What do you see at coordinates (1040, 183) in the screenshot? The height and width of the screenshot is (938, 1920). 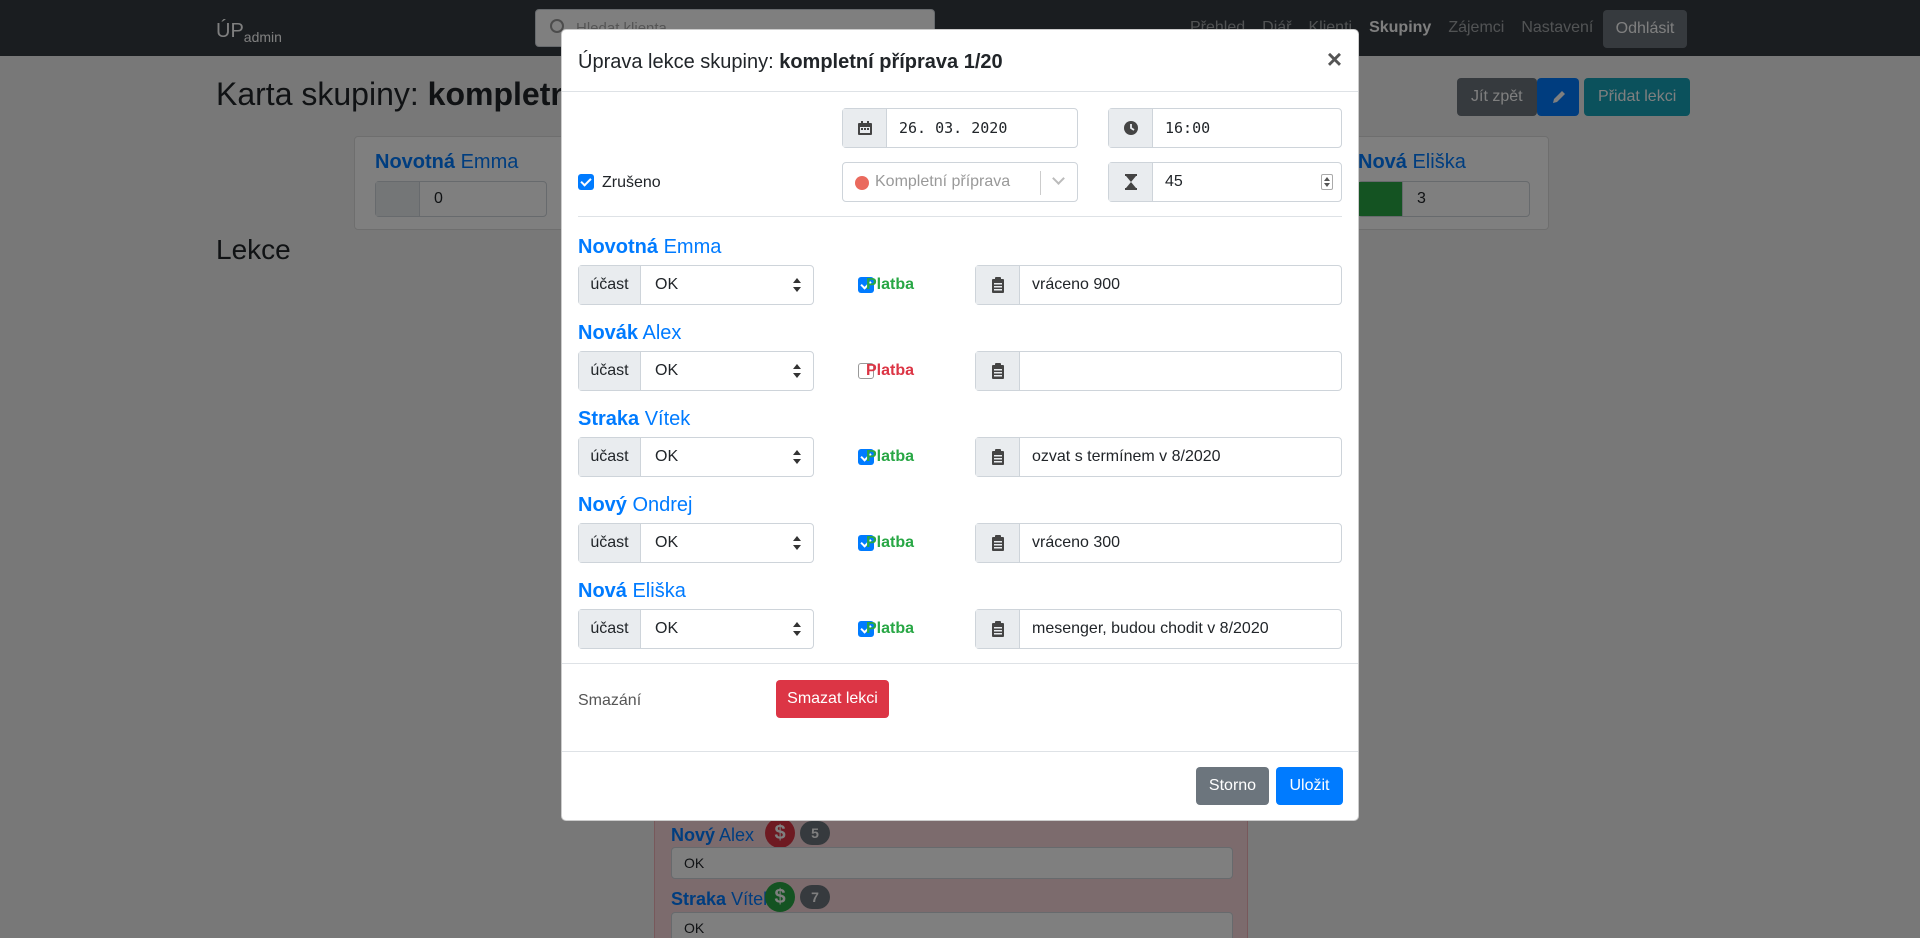 I see `select-separator` at bounding box center [1040, 183].